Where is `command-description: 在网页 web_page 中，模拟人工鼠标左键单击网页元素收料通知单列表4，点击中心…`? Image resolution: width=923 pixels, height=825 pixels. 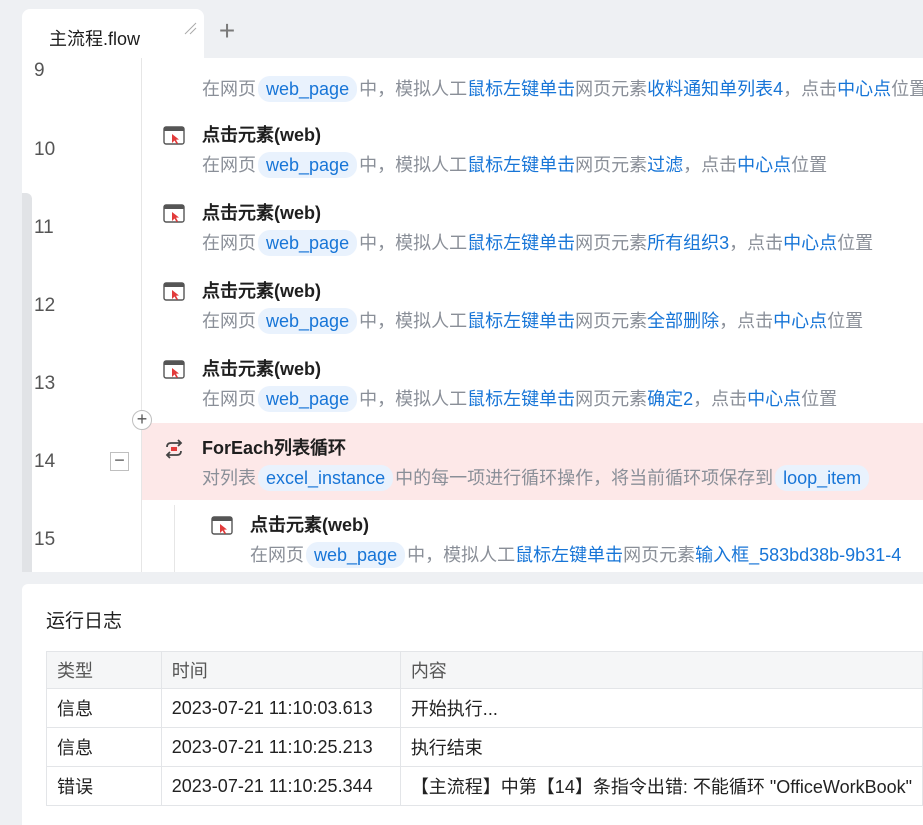 command-description: 在网页 web_page 中，模拟人工鼠标左键单击网页元素收料通知单列表4，点击中心… is located at coordinates (562, 89).